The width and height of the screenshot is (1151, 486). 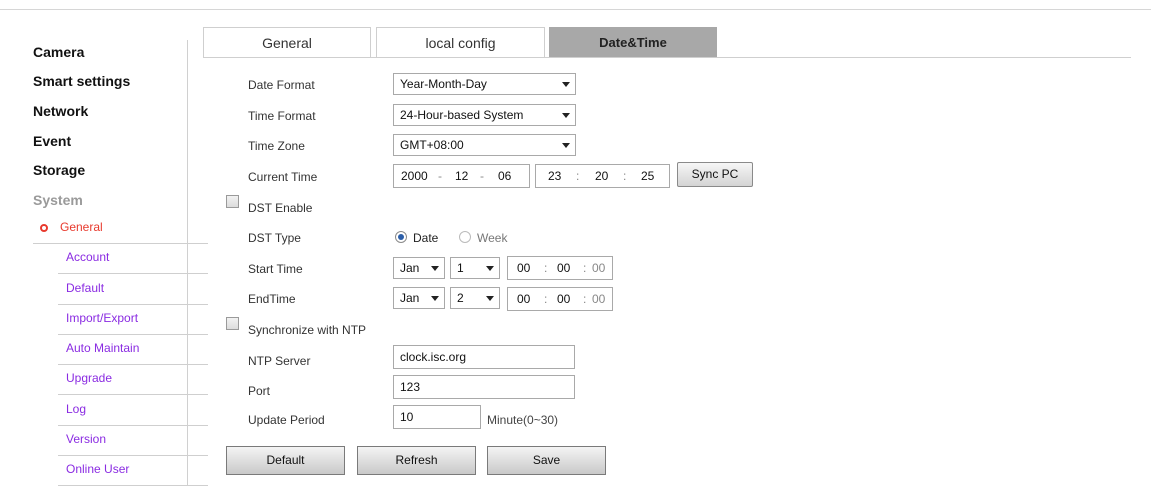 What do you see at coordinates (60, 111) in the screenshot?
I see `sidebar-item-network: Network` at bounding box center [60, 111].